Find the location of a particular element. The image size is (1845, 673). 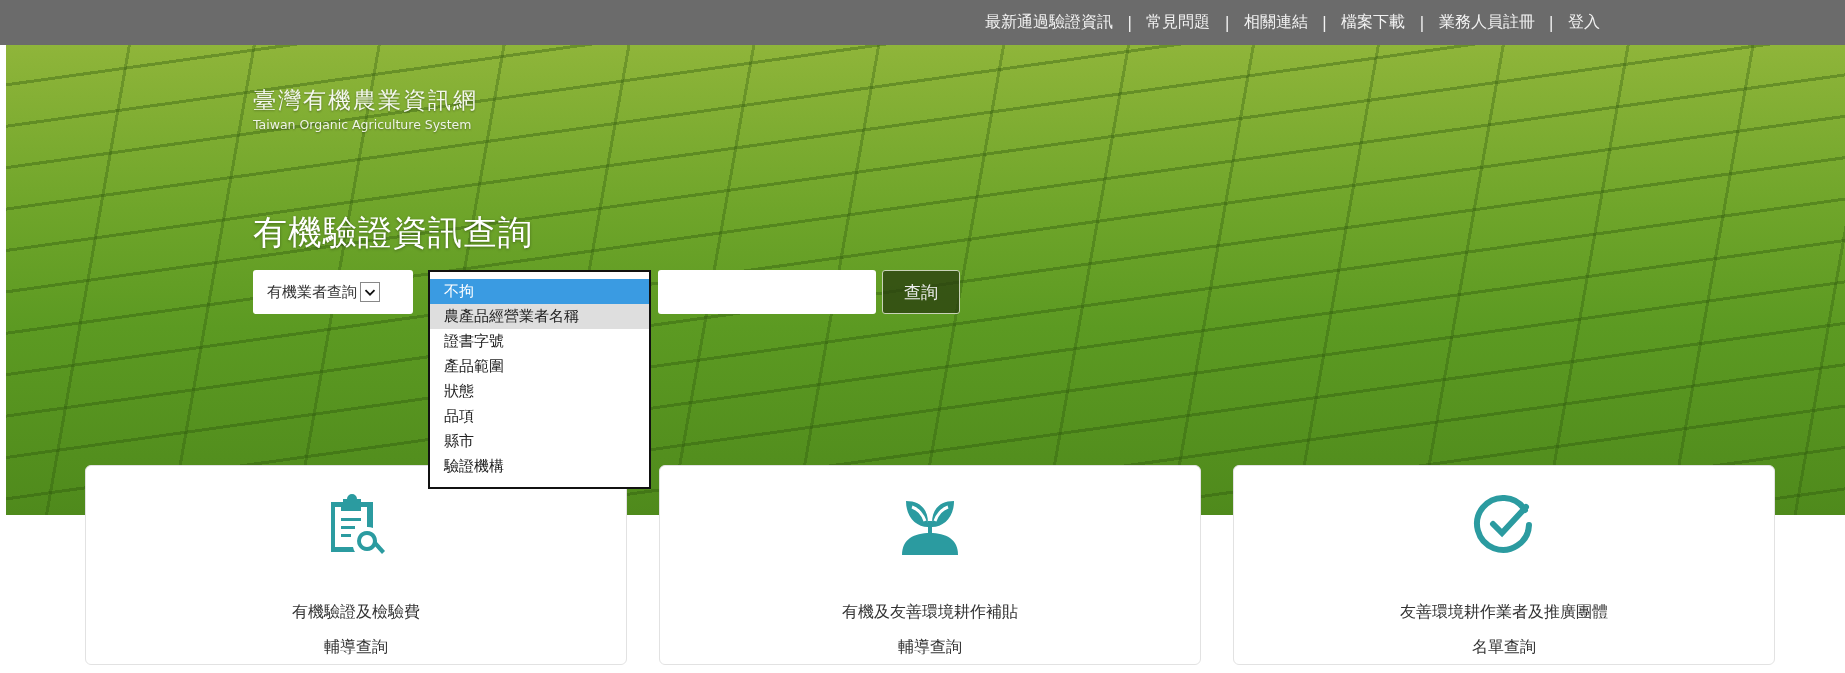

nav-link: 最新通過驗證資訊 is located at coordinates (1049, 22).